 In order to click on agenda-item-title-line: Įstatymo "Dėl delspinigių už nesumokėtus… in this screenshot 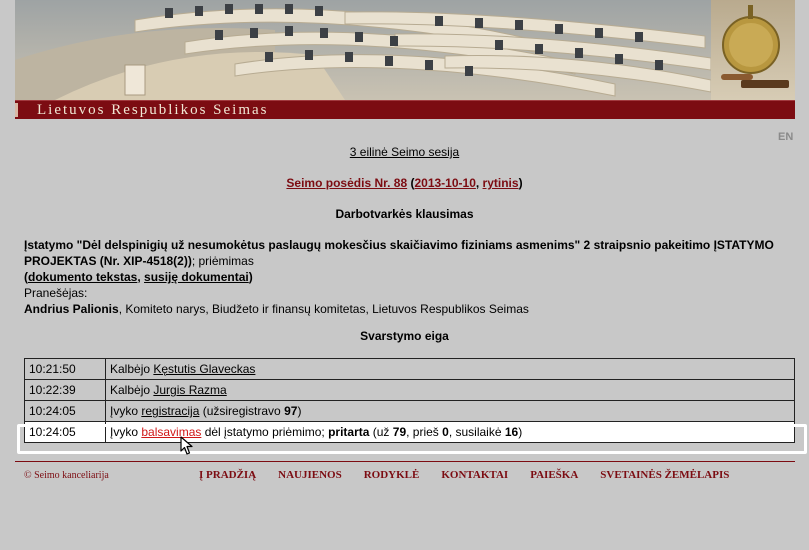, I will do `click(404, 253)`.